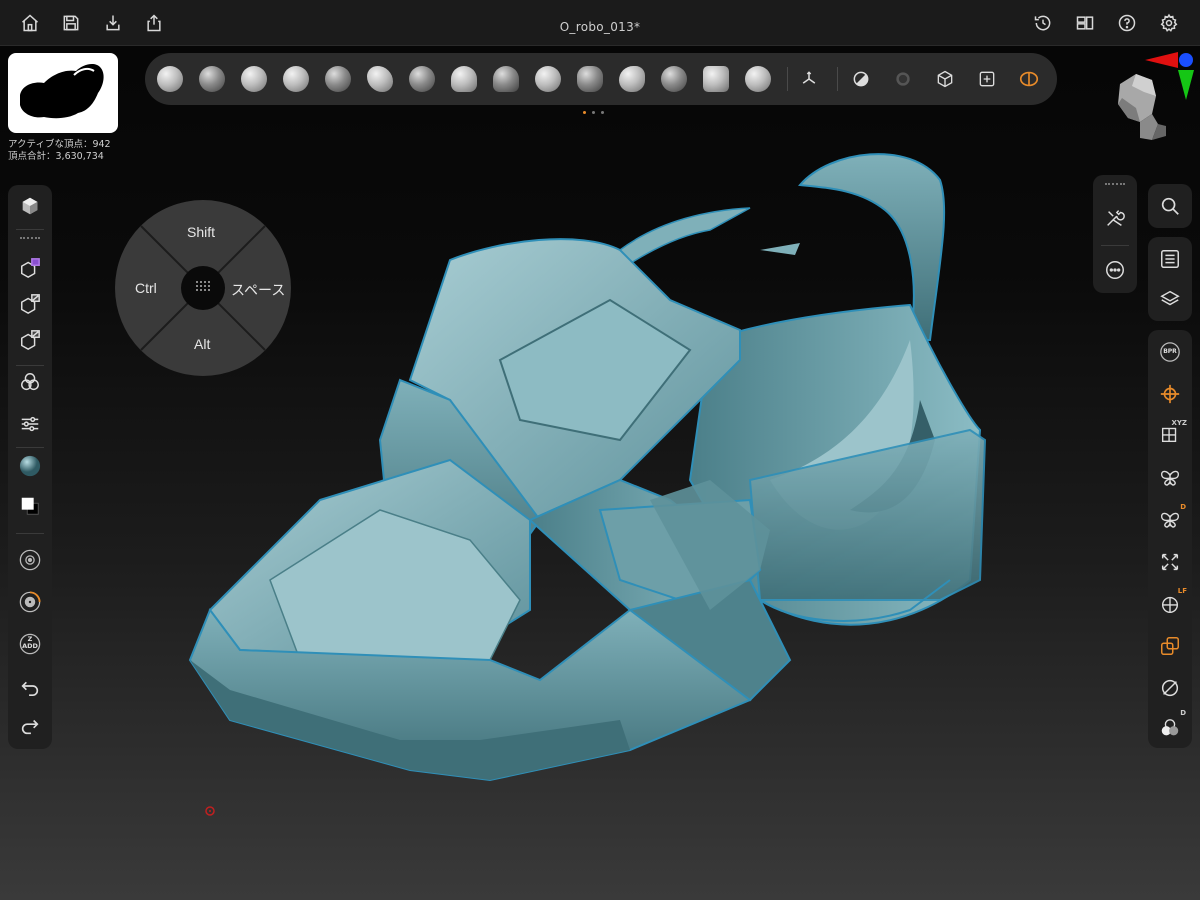 The width and height of the screenshot is (1200, 900). I want to click on symmetry-dynamic-icon: D, so click(1170, 519).